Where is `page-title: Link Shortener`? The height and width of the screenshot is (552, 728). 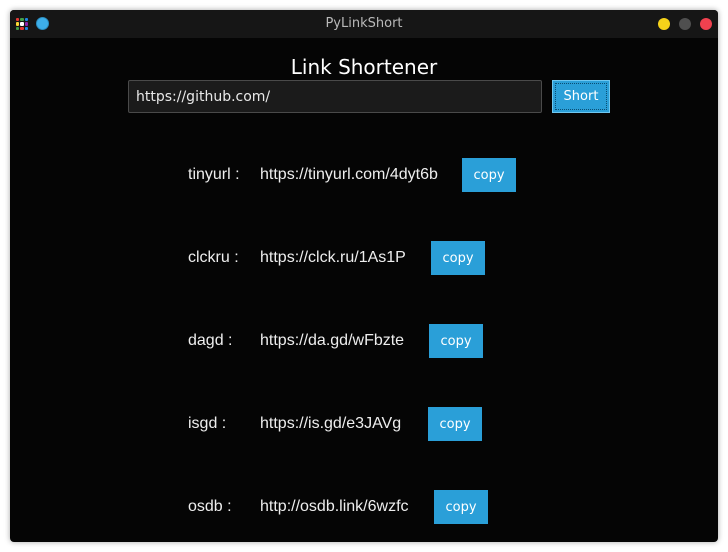 page-title: Link Shortener is located at coordinates (364, 67).